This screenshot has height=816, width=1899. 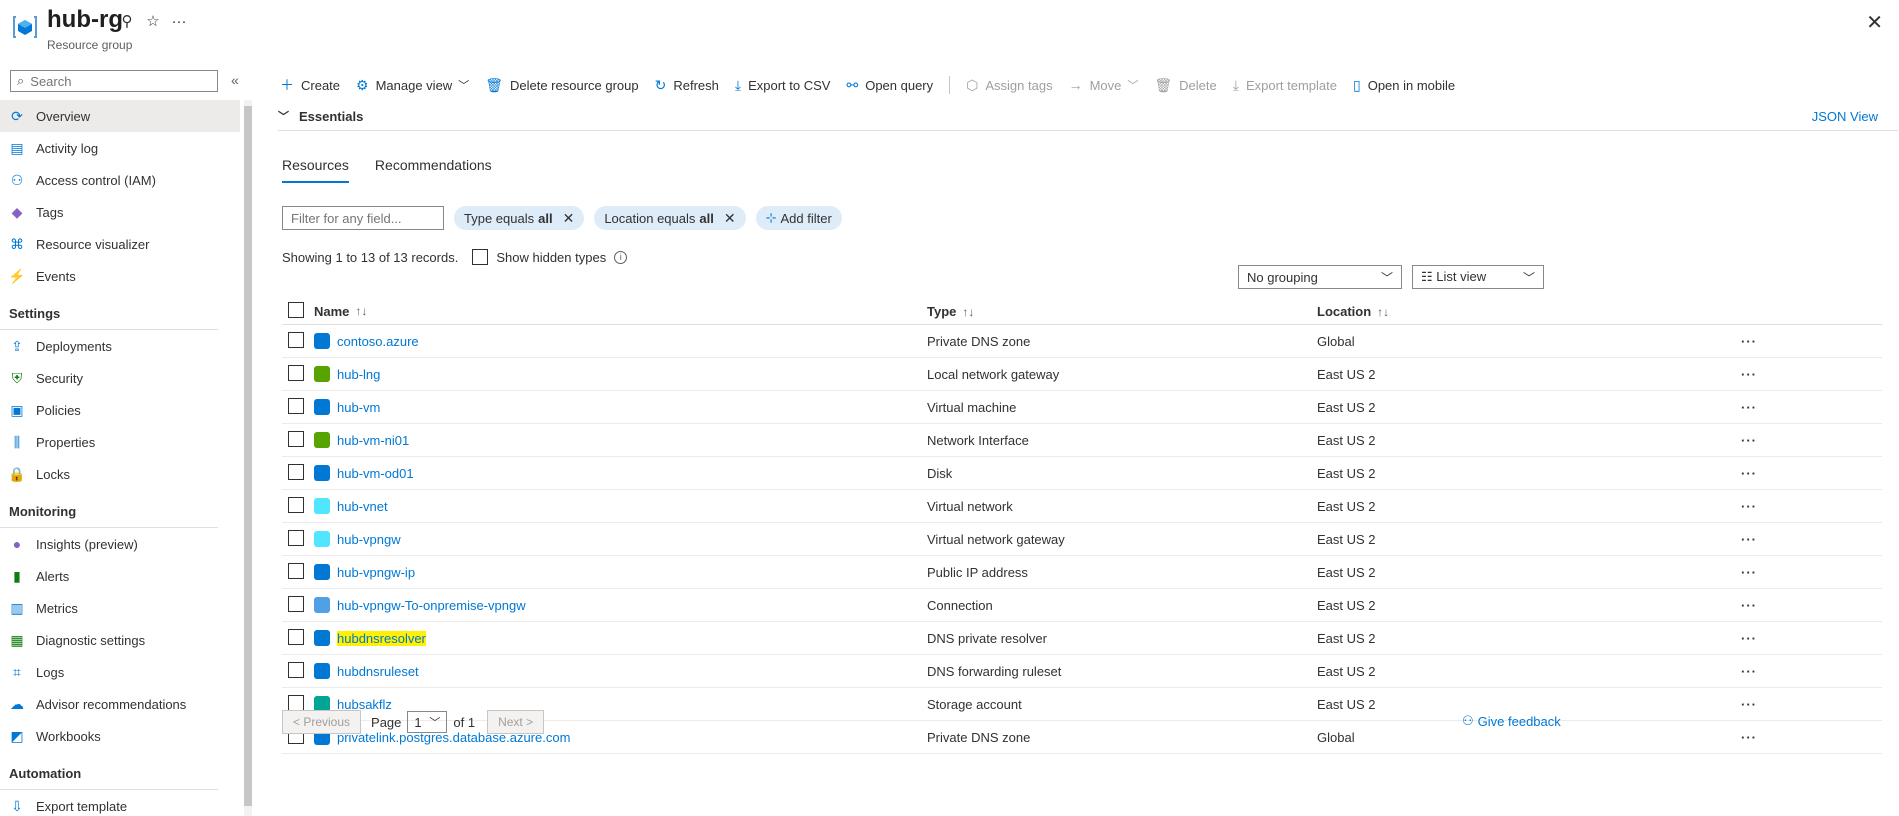 What do you see at coordinates (1082, 440) in the screenshot?
I see `table-row: hub-vm-ni01 Network Interface East US 2 ···` at bounding box center [1082, 440].